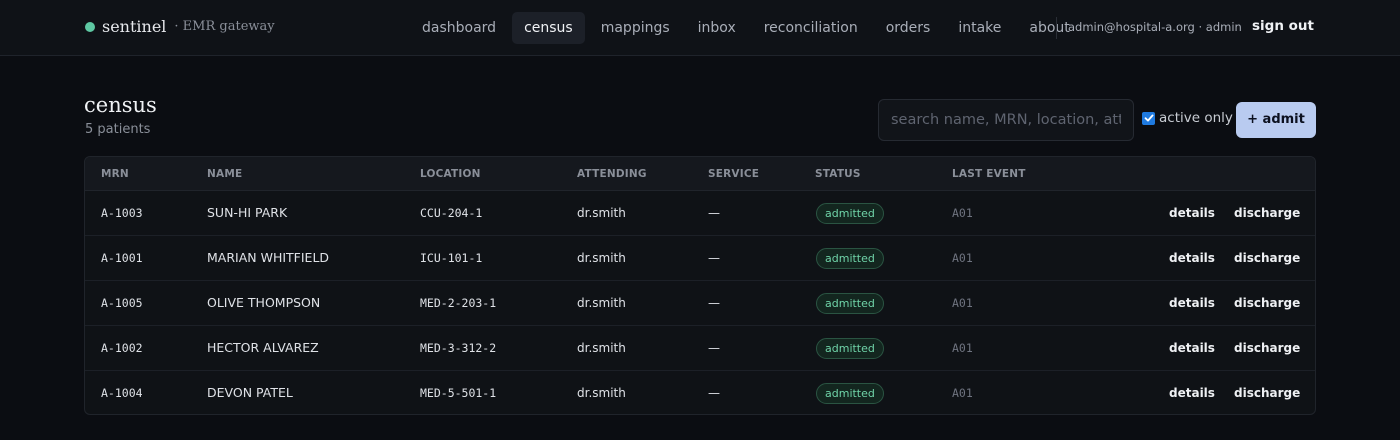 This screenshot has height=440, width=1400. Describe the element at coordinates (811, 28) in the screenshot. I see `nav-reconciliation: reconciliation` at that location.